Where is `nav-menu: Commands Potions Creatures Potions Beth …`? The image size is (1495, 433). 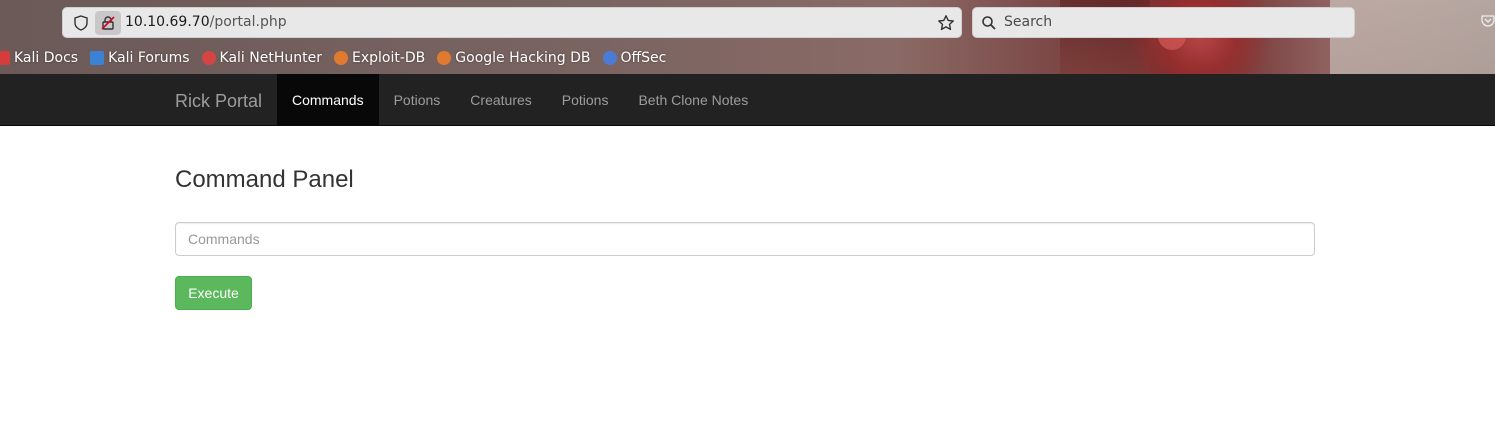
nav-menu: Commands Potions Creatures Potions Beth … is located at coordinates (520, 99).